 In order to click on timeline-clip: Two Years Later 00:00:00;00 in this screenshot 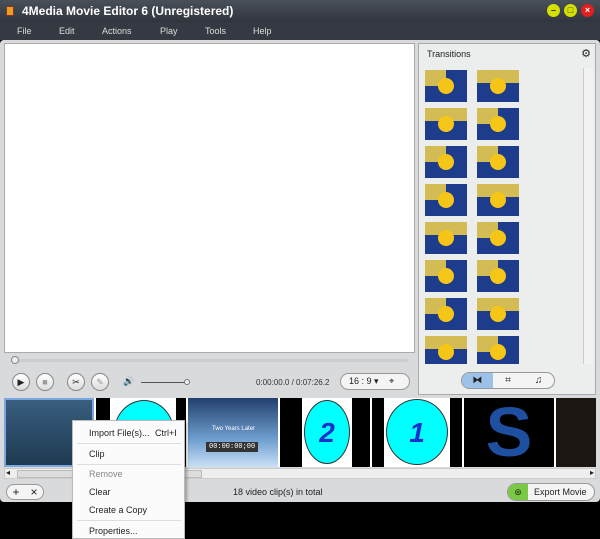, I will do `click(233, 432)`.